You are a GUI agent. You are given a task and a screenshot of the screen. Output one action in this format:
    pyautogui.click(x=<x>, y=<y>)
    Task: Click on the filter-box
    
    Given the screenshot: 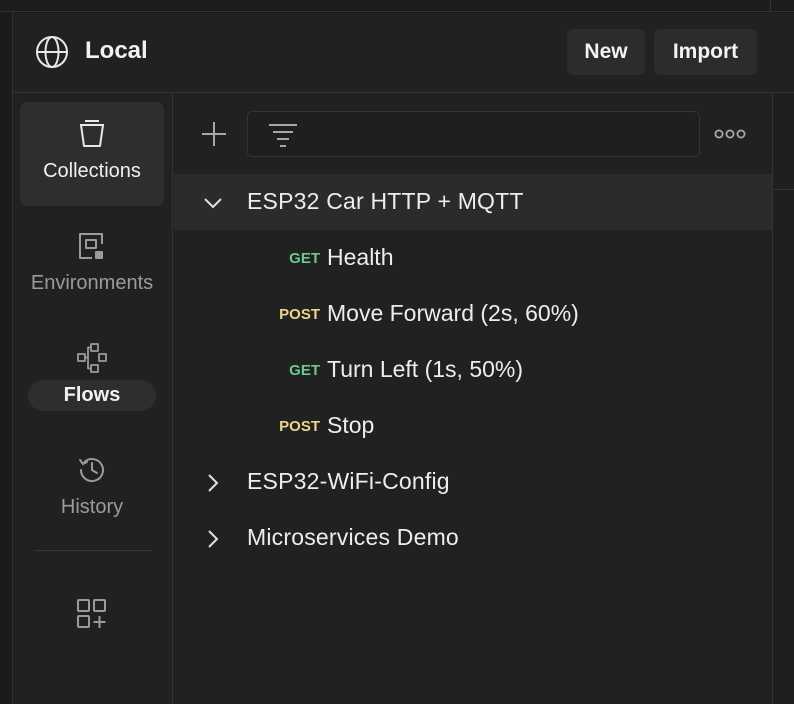 What is the action you would take?
    pyautogui.click(x=473, y=134)
    